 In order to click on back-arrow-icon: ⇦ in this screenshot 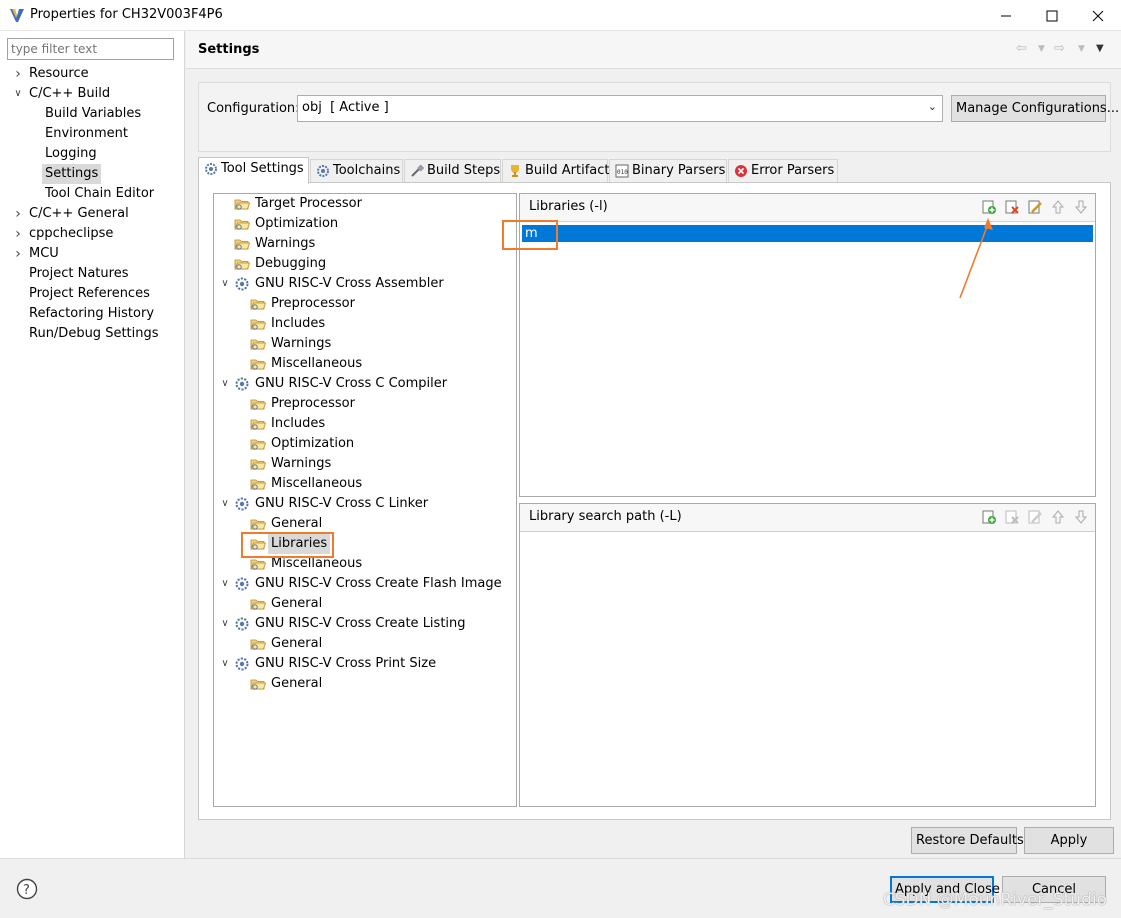, I will do `click(1021, 48)`.